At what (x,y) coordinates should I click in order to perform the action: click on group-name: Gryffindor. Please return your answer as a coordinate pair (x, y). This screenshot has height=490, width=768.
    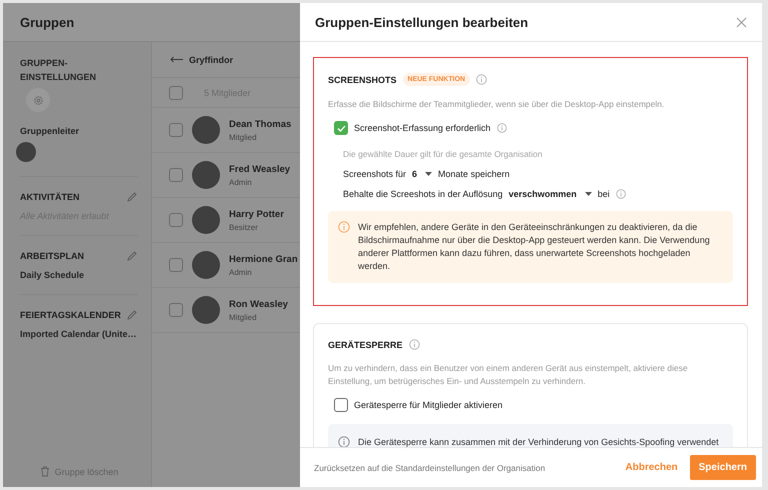
    Looking at the image, I should click on (211, 59).